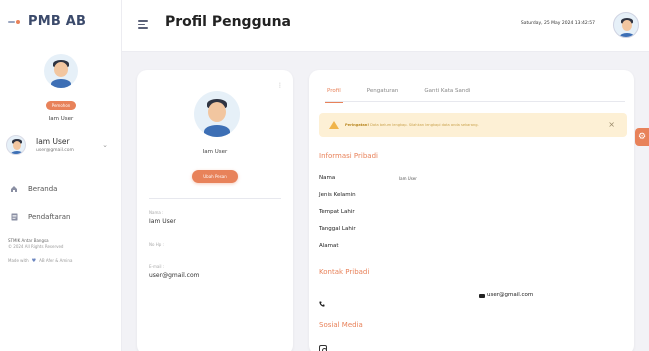 The width and height of the screenshot is (649, 351). Describe the element at coordinates (14, 189) in the screenshot. I see `home-icon` at that location.